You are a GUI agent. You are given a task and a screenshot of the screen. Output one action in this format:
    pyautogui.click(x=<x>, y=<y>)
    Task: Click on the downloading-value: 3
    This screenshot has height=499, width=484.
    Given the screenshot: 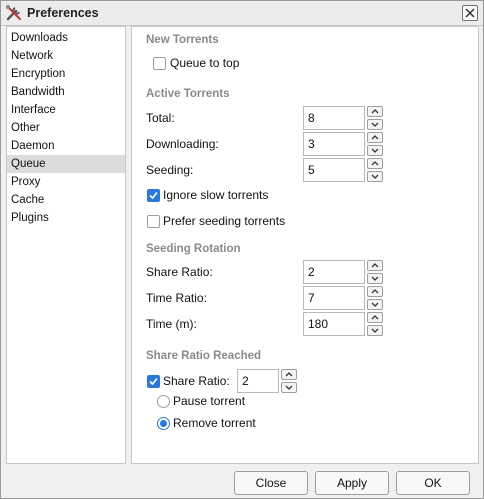 What is the action you would take?
    pyautogui.click(x=311, y=144)
    